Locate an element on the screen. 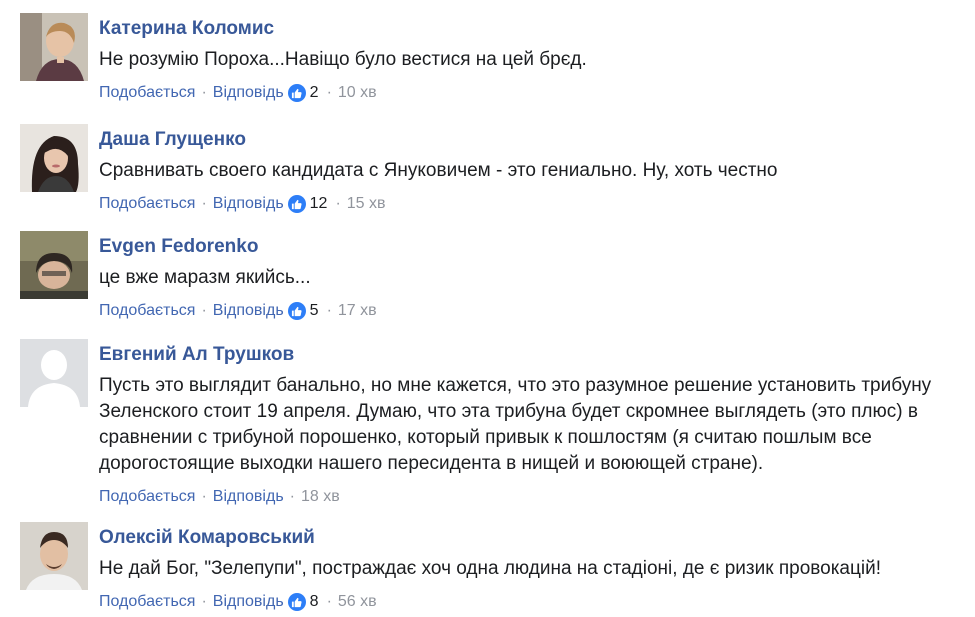  comment-author: Катерина Коломис is located at coordinates (186, 29).